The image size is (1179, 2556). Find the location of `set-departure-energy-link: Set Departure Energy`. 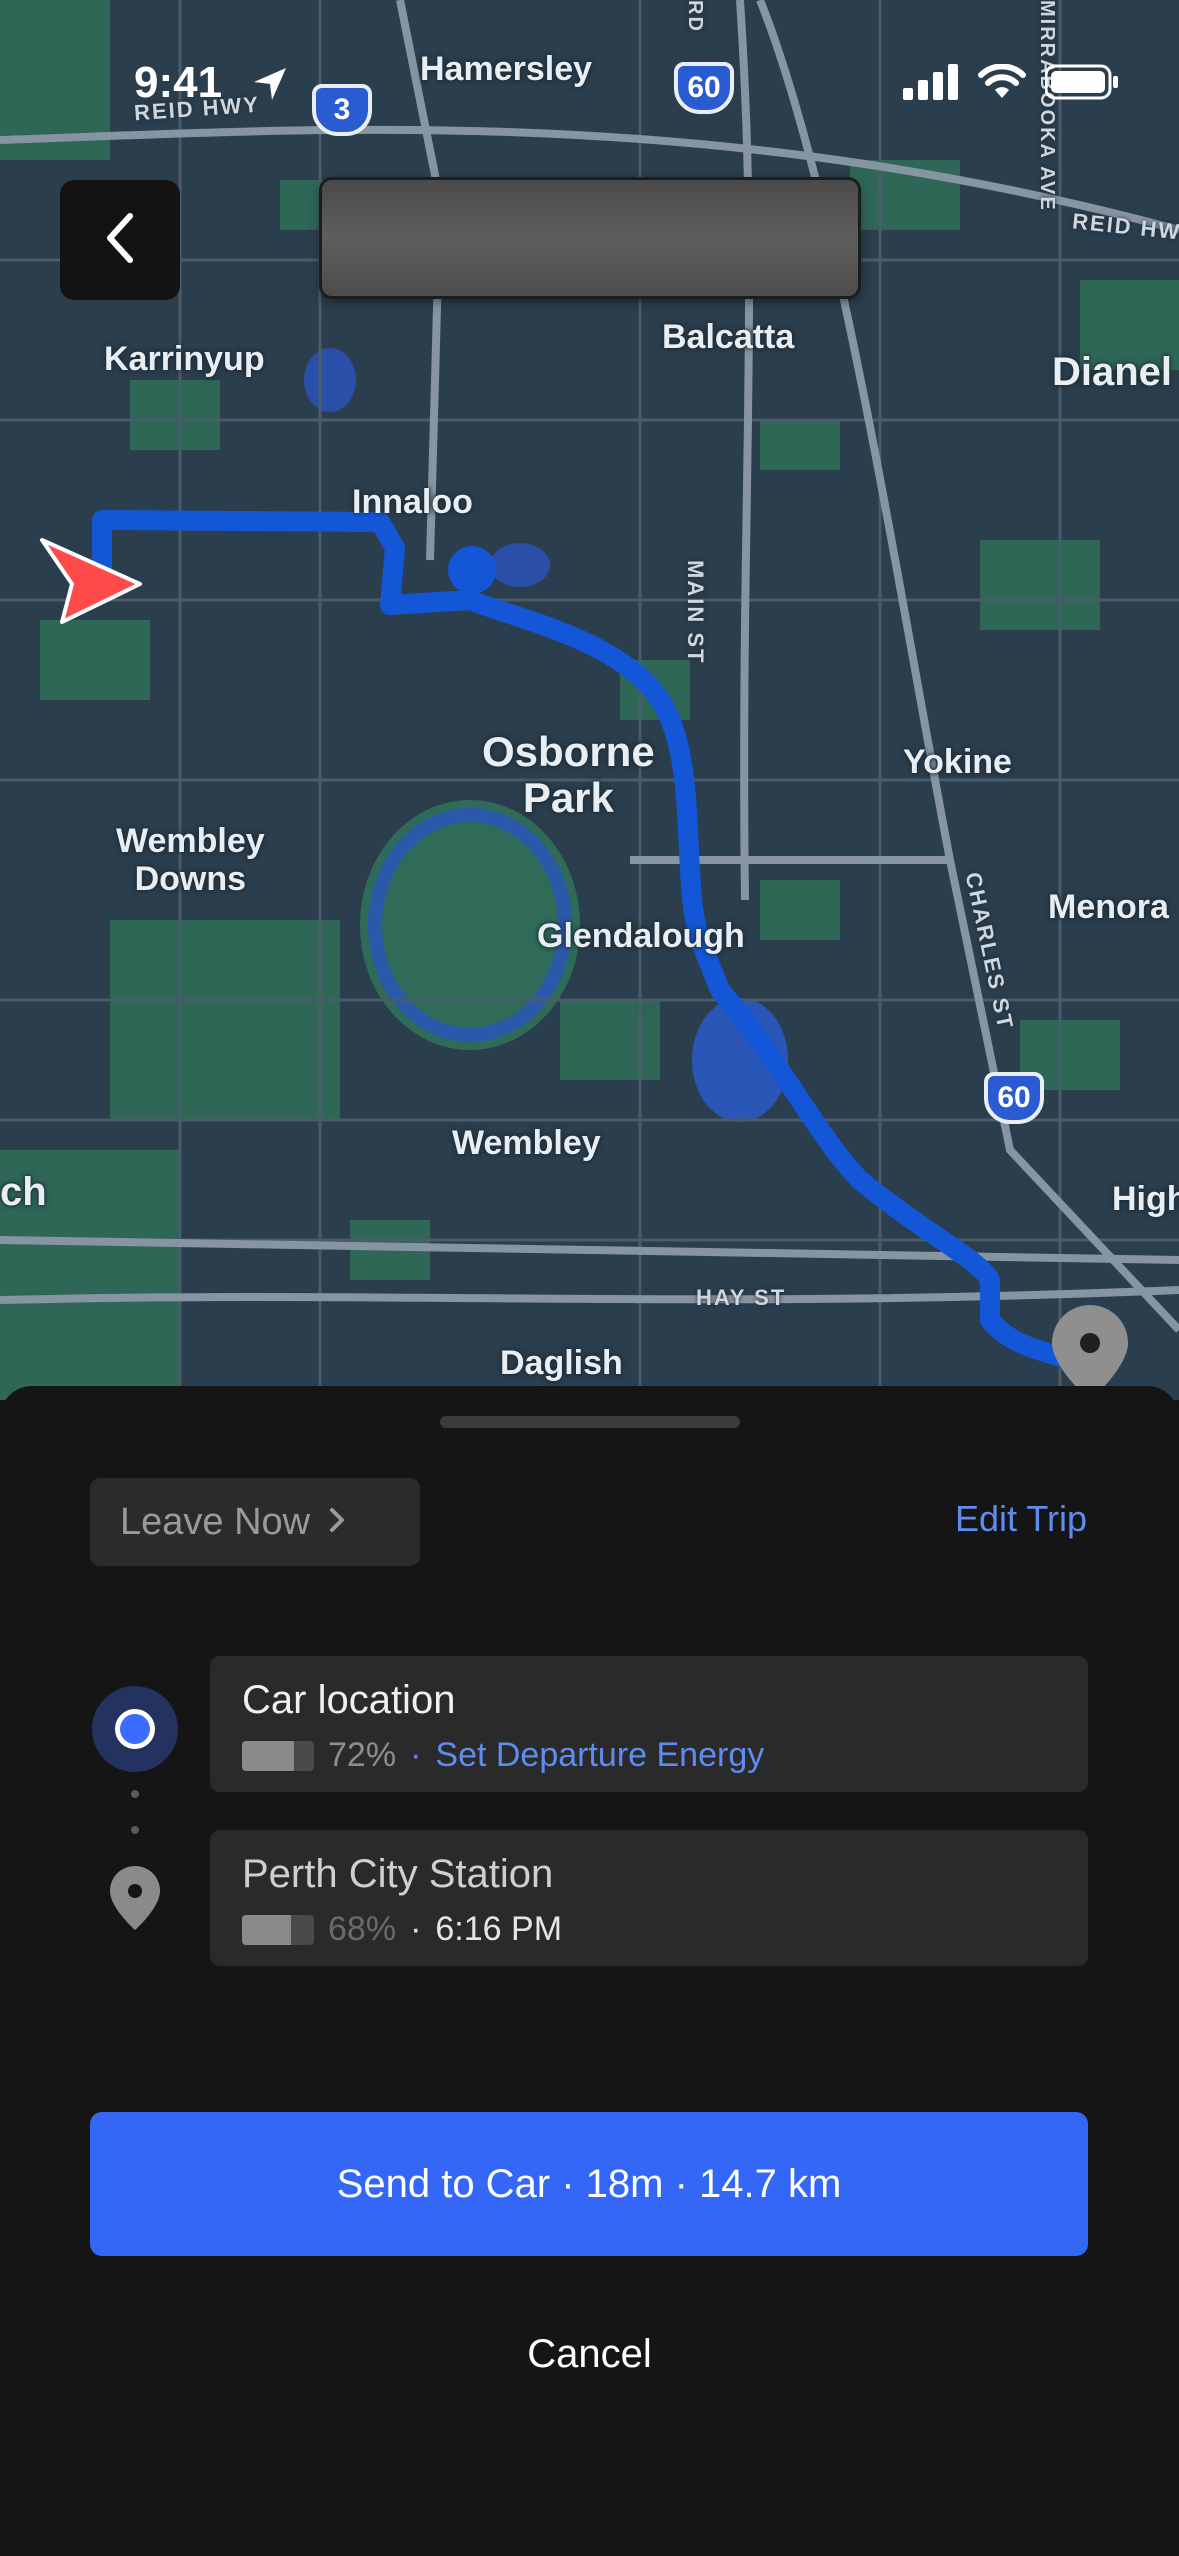

set-departure-energy-link: Set Departure Energy is located at coordinates (599, 1755).